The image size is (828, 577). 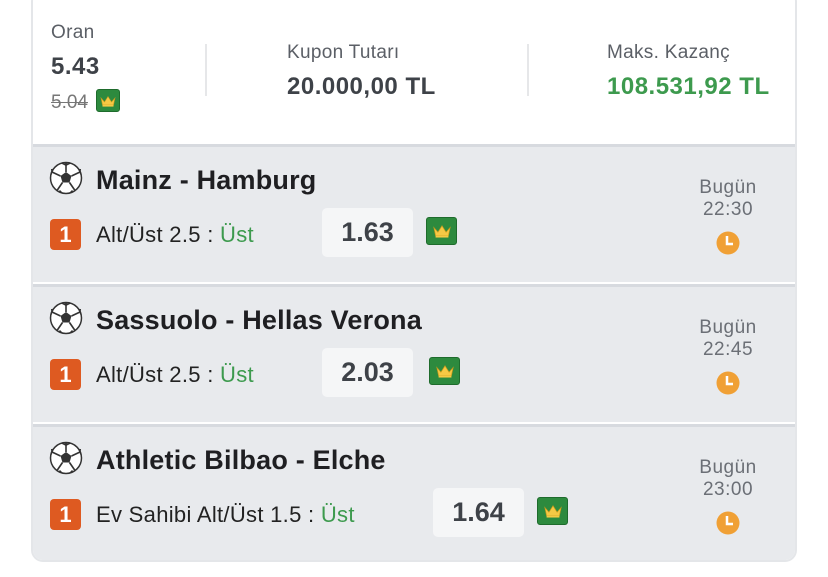 I want to click on match-odds: 1.64, so click(x=478, y=512).